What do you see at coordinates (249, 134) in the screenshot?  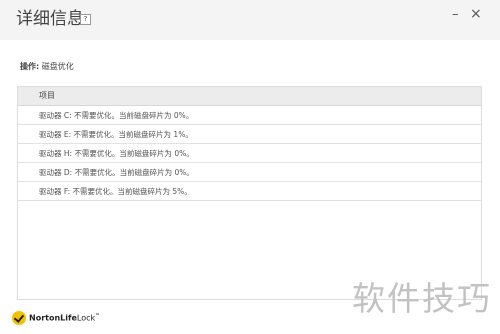 I see `table-row: 驱动器 E: 不需要优化。当前磁盘碎片为 1%。` at bounding box center [249, 134].